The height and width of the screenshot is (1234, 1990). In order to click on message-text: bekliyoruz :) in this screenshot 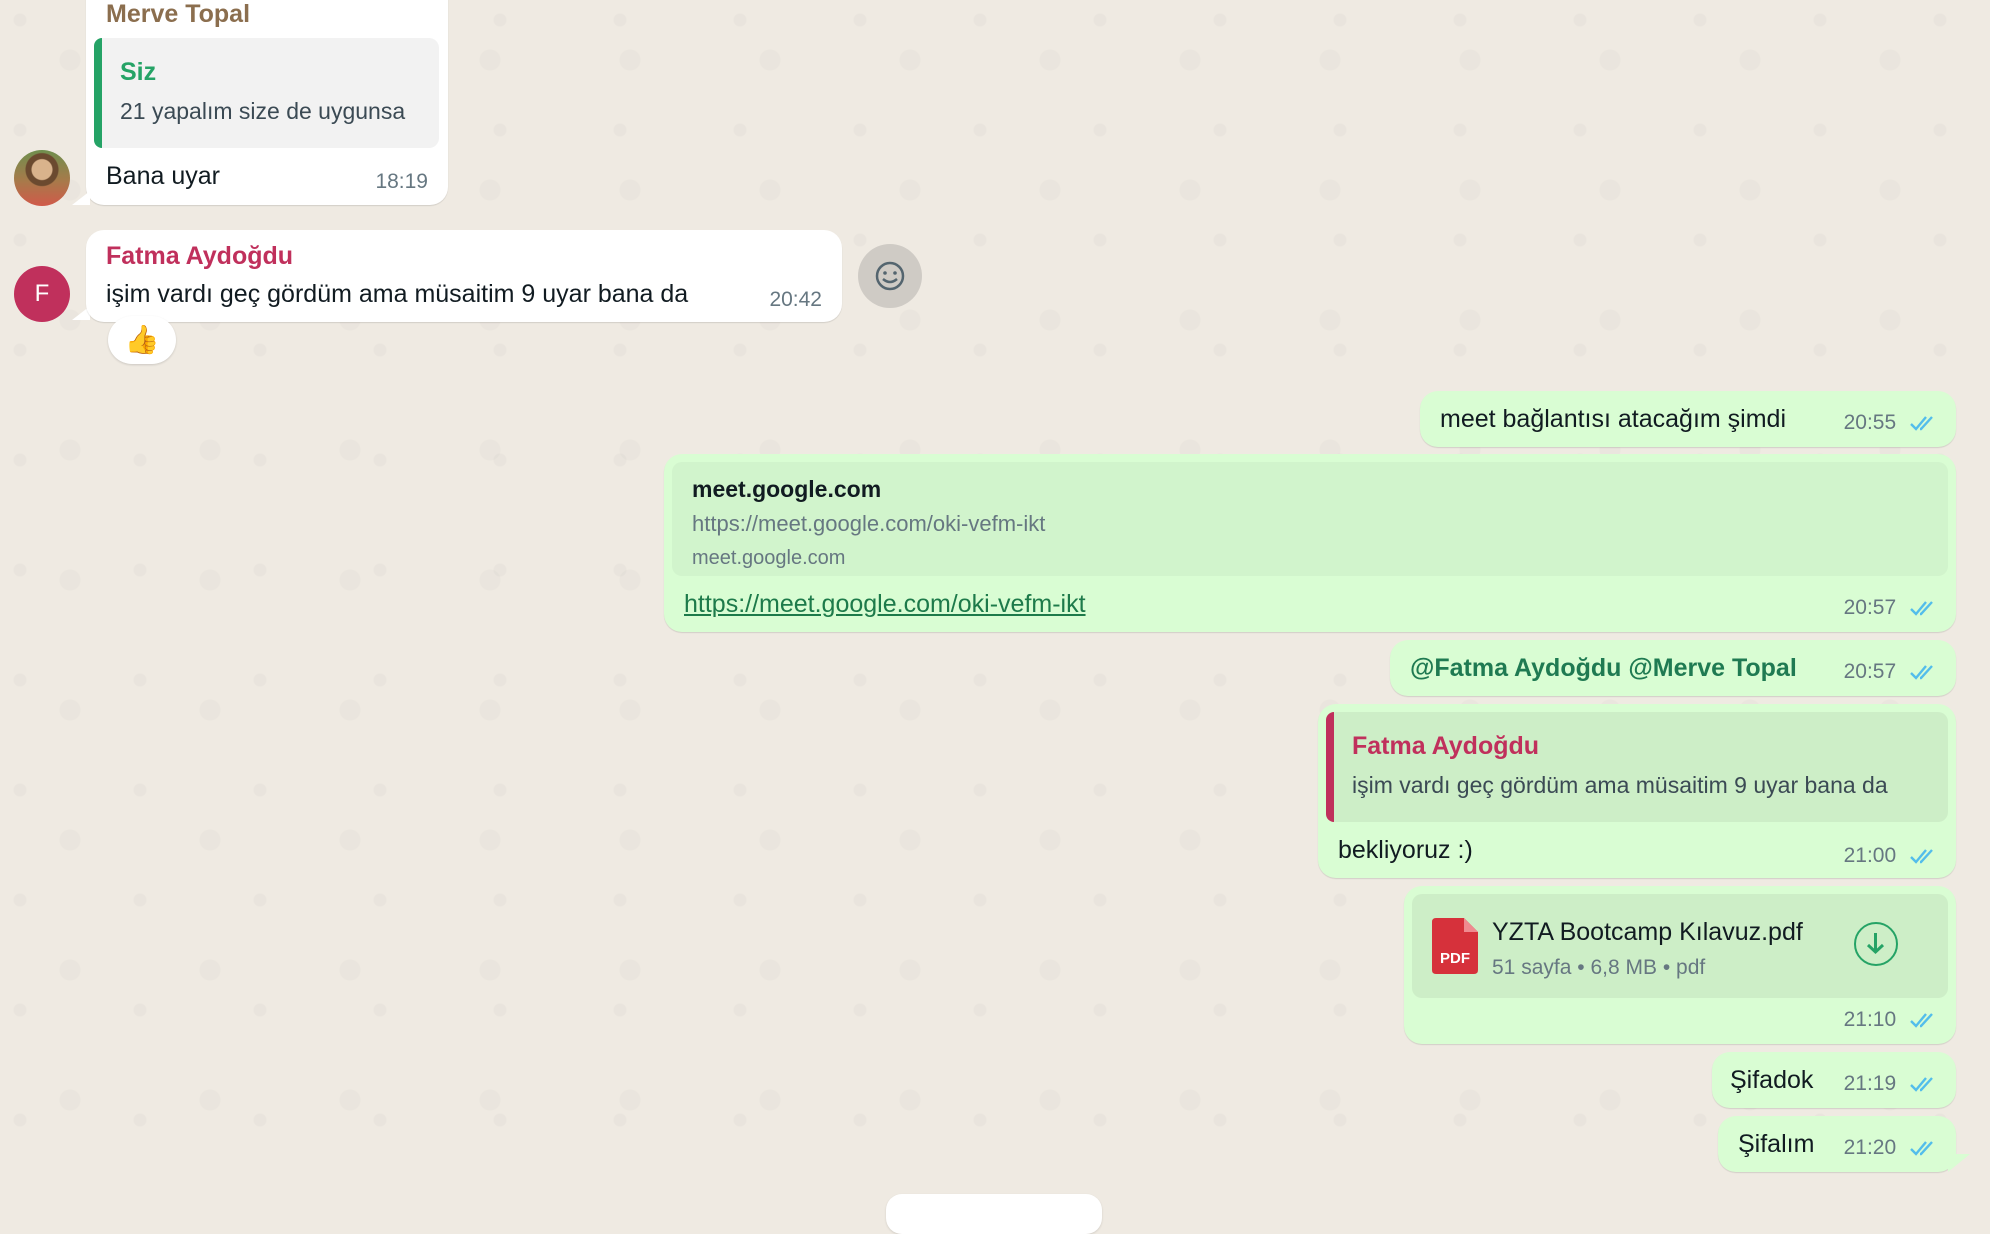, I will do `click(1405, 850)`.